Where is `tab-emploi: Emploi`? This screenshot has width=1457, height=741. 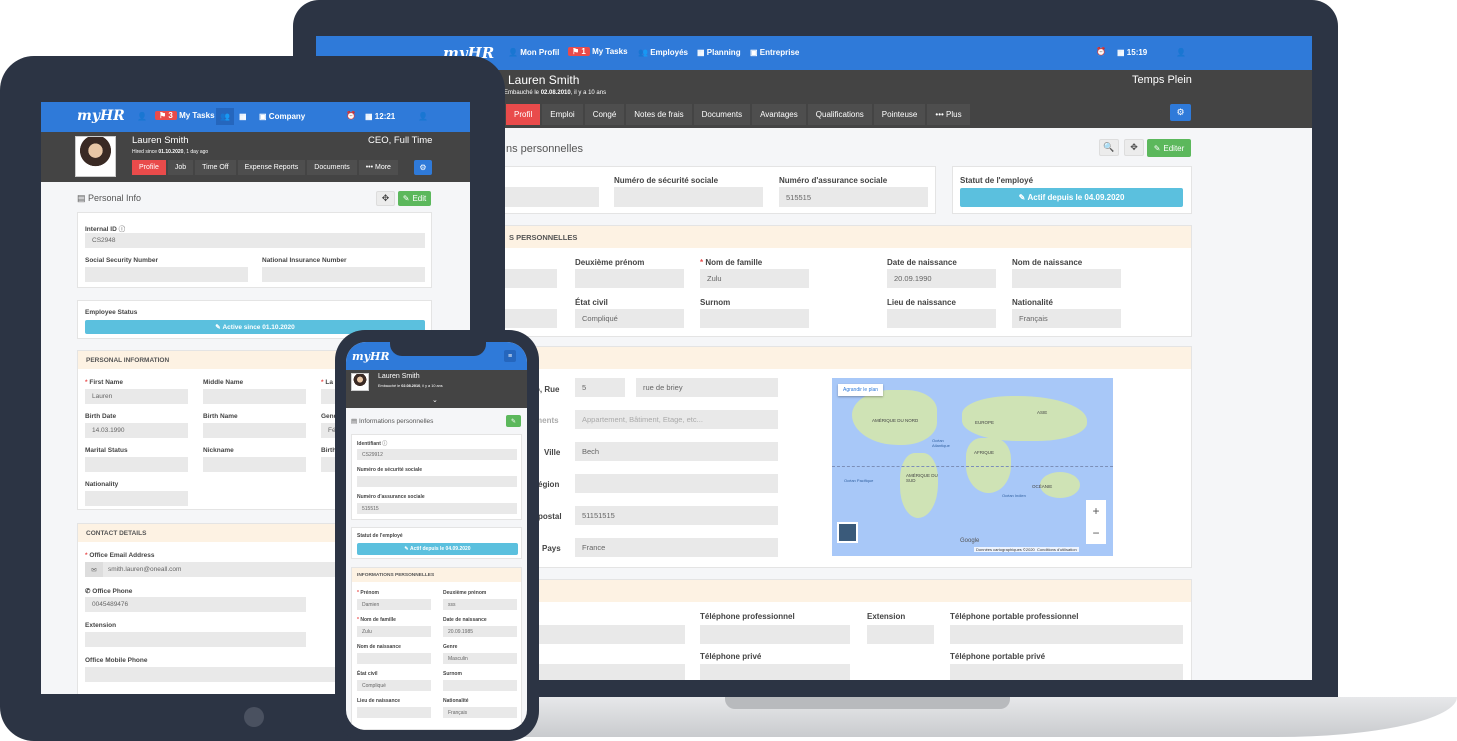 tab-emploi: Emploi is located at coordinates (562, 114).